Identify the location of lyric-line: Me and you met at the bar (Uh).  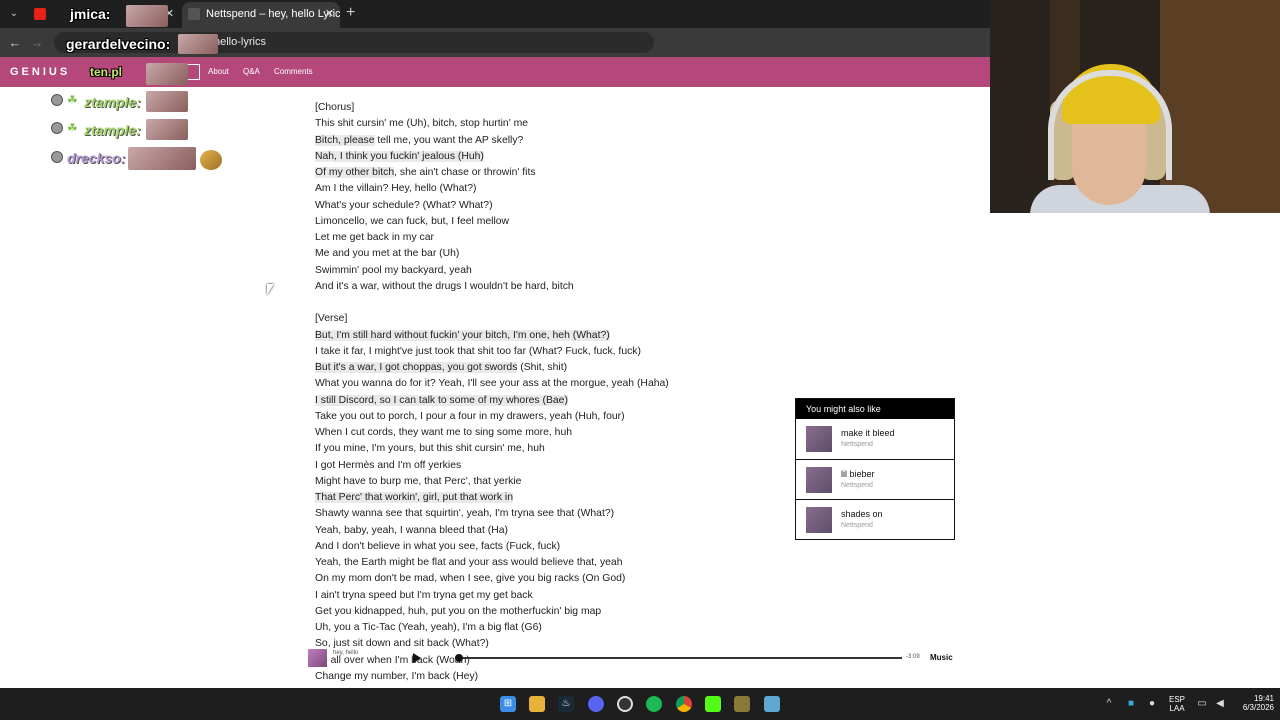
(387, 254).